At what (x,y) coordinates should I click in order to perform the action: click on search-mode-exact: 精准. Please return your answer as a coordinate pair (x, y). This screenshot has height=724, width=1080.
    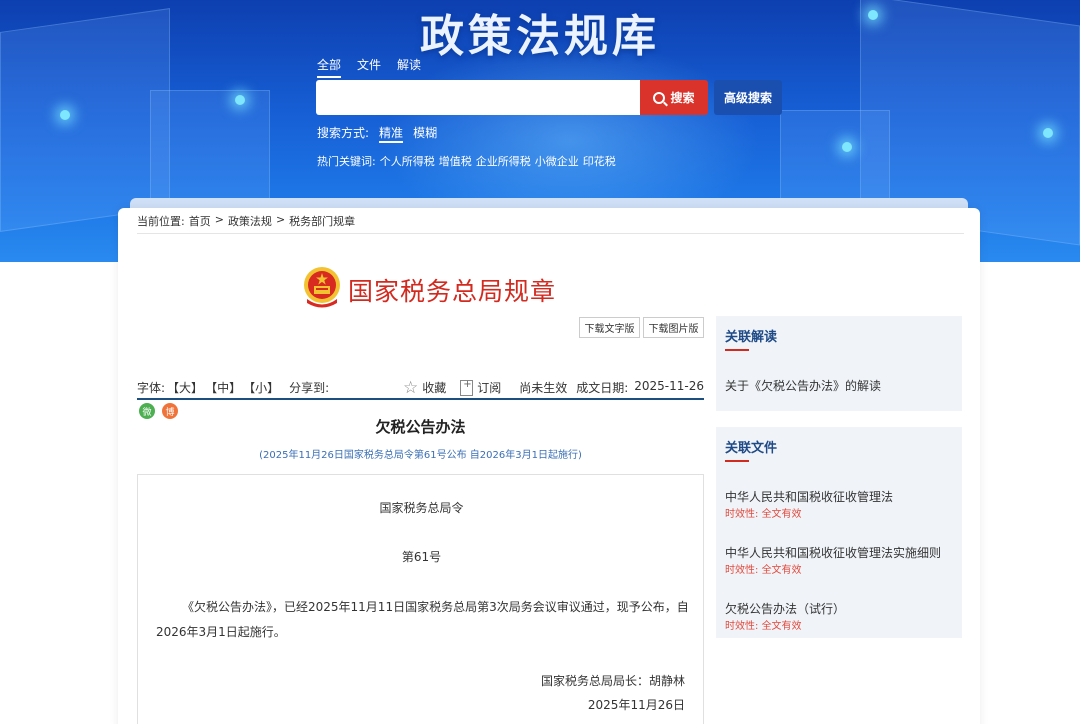
    Looking at the image, I should click on (391, 133).